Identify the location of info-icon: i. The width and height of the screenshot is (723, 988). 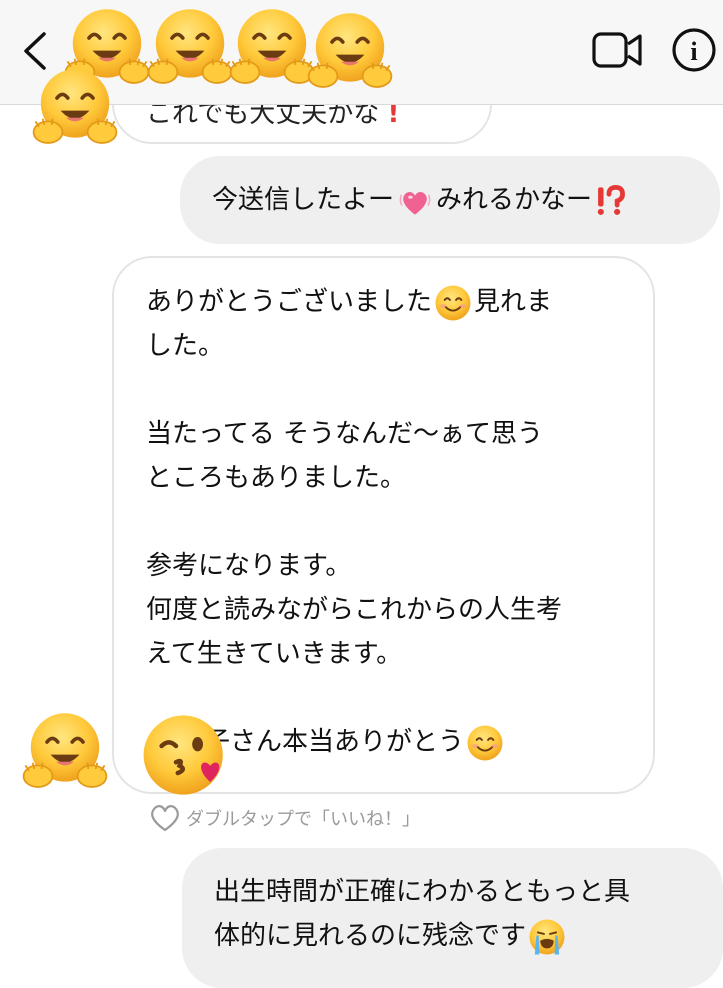
(694, 50).